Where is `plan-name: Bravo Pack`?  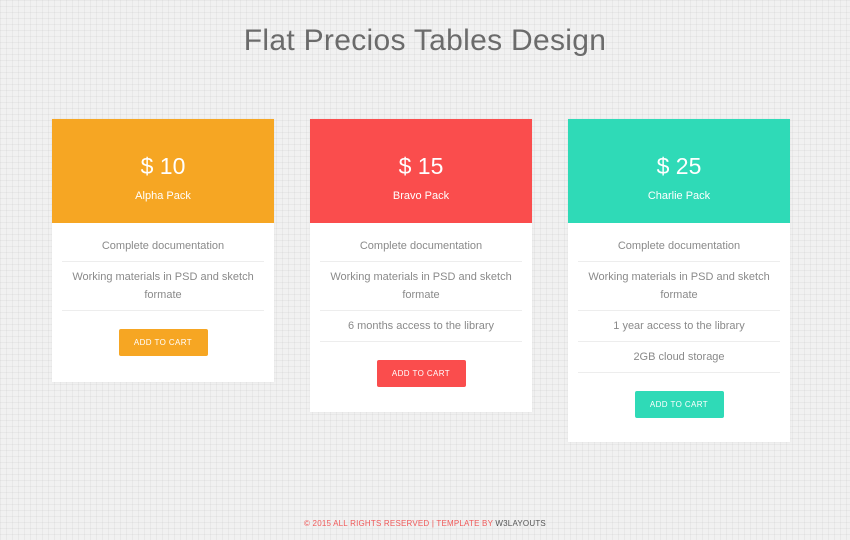
plan-name: Bravo Pack is located at coordinates (421, 196).